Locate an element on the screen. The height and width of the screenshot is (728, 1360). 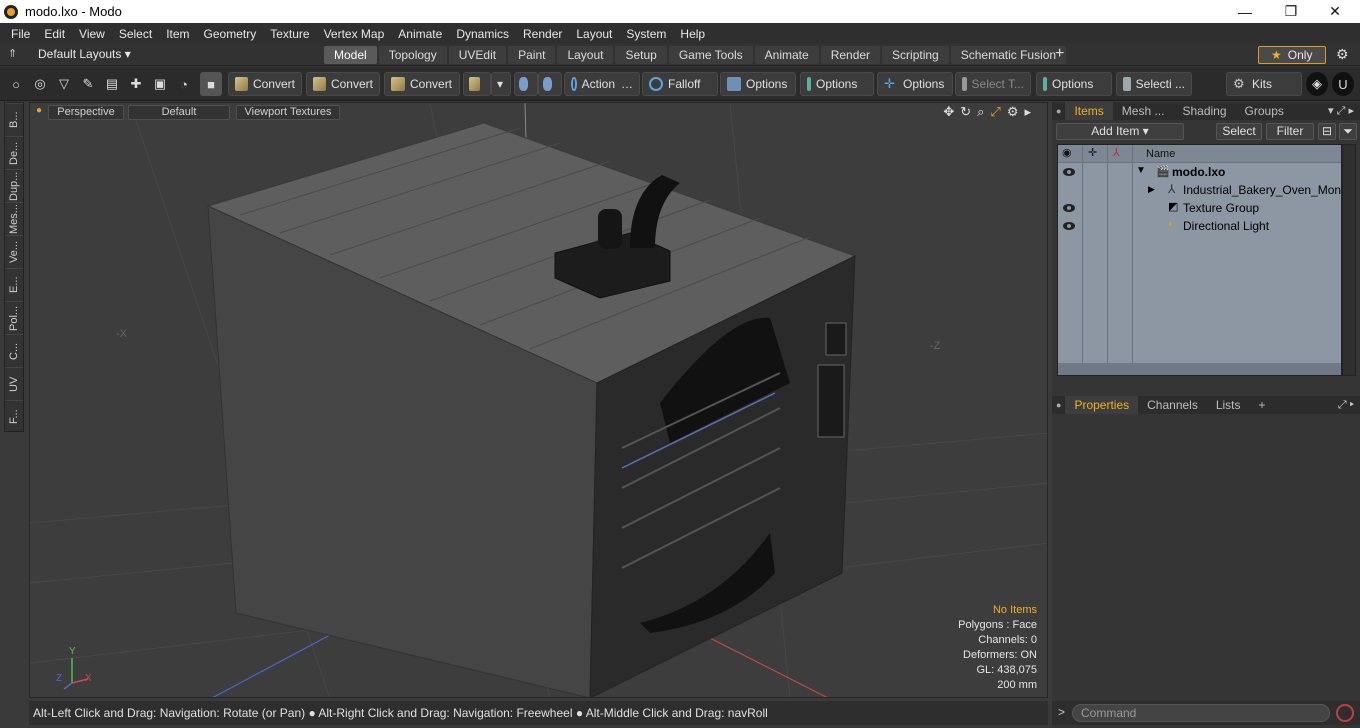
filter-button: Filter is located at coordinates (1290, 131).